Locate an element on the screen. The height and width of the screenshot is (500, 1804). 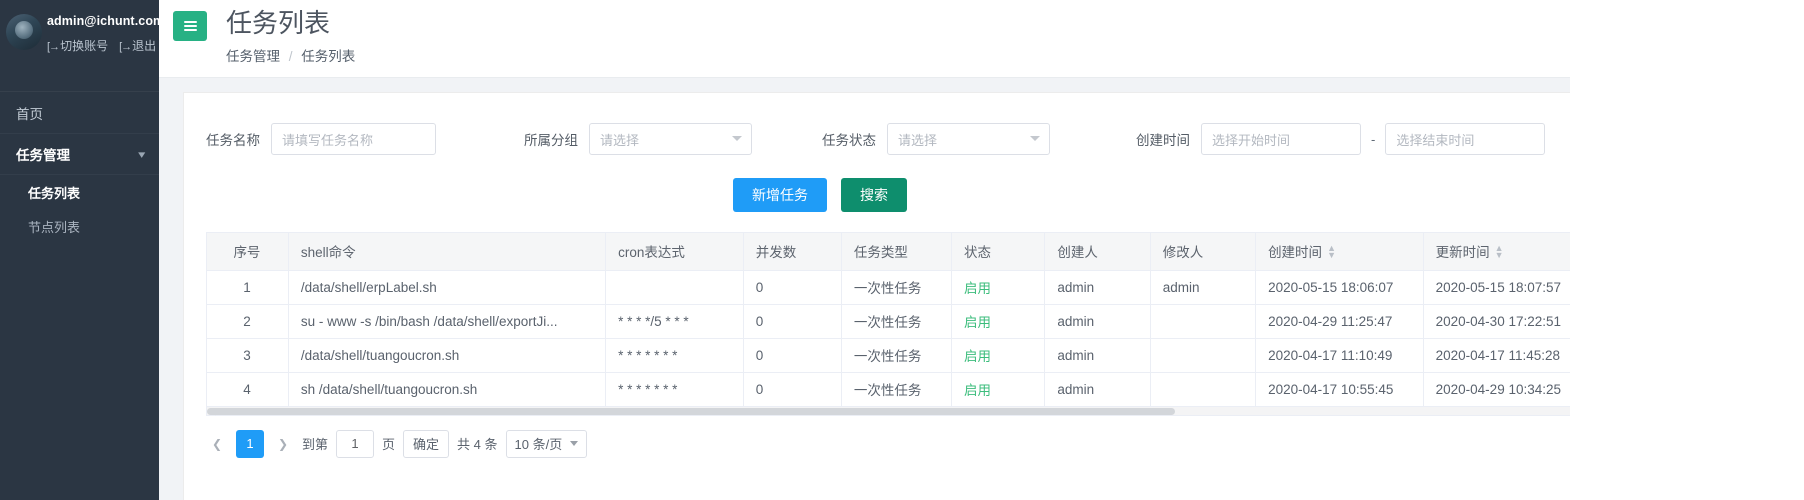
group-label: 所属分组 is located at coordinates (551, 140).